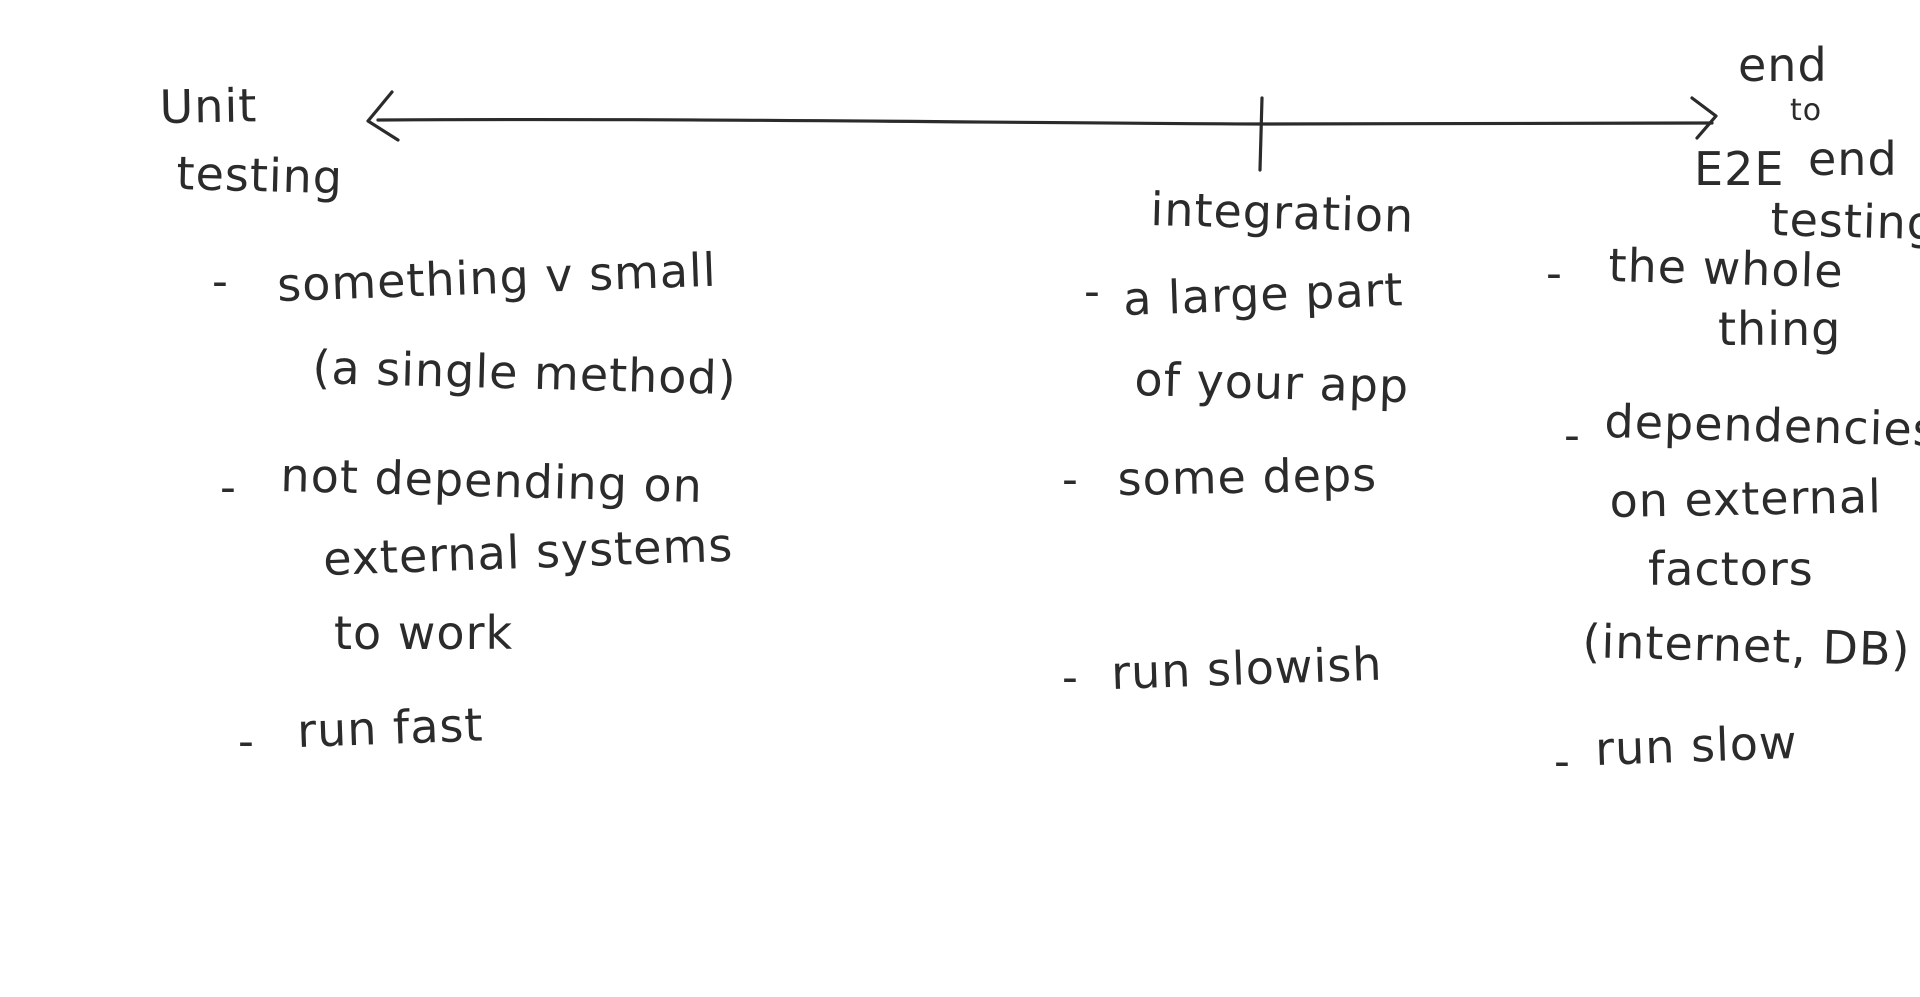 This screenshot has height=997, width=1920. What do you see at coordinates (1696, 745) in the screenshot?
I see `e2e-bullet-3-line-1: run slow` at bounding box center [1696, 745].